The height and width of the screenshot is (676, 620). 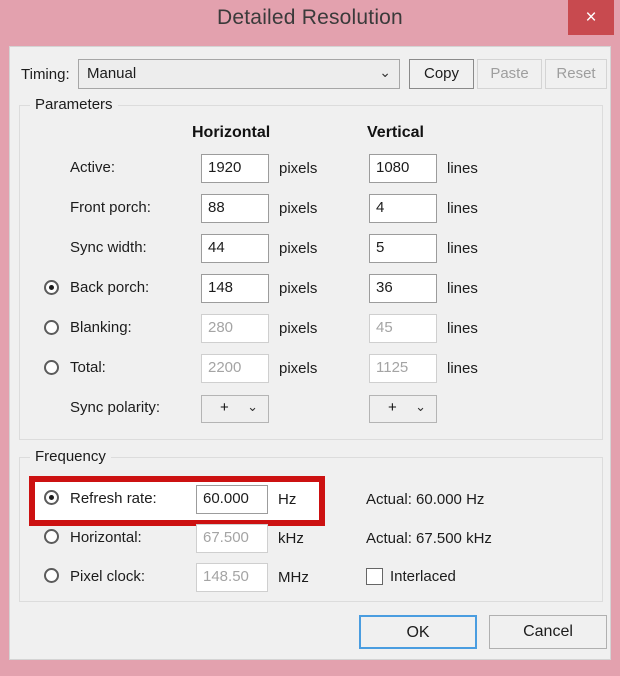 What do you see at coordinates (106, 537) in the screenshot?
I see `row-label: Horizontal:` at bounding box center [106, 537].